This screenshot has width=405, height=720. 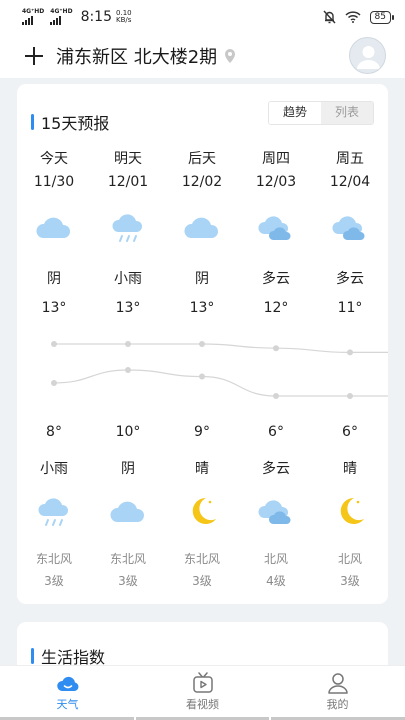 What do you see at coordinates (350, 308) in the screenshot?
I see `day-high-temp: 11°` at bounding box center [350, 308].